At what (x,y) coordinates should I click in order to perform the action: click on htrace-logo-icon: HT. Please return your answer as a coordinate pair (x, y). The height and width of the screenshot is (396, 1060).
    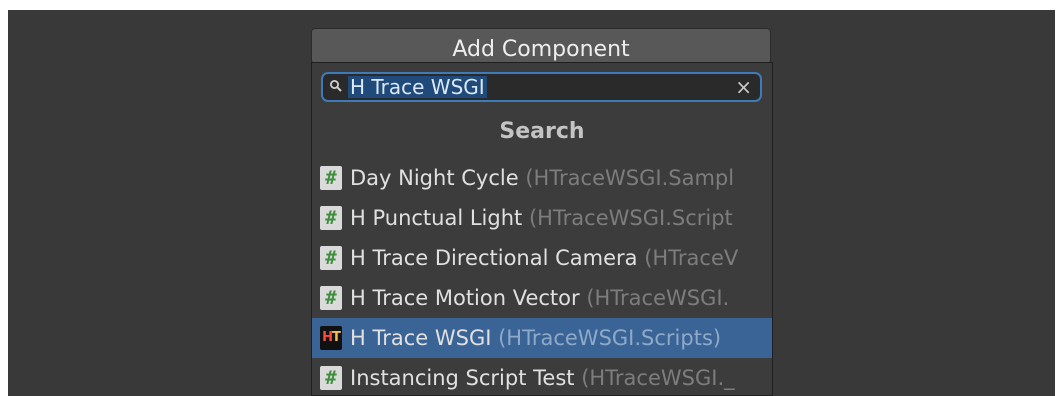
    Looking at the image, I should click on (331, 338).